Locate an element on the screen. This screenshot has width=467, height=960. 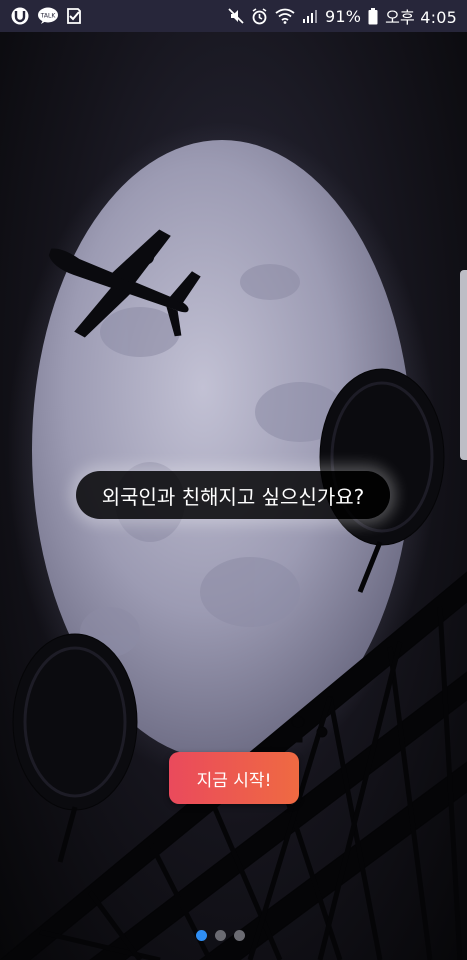
page-indicator is located at coordinates (220, 935).